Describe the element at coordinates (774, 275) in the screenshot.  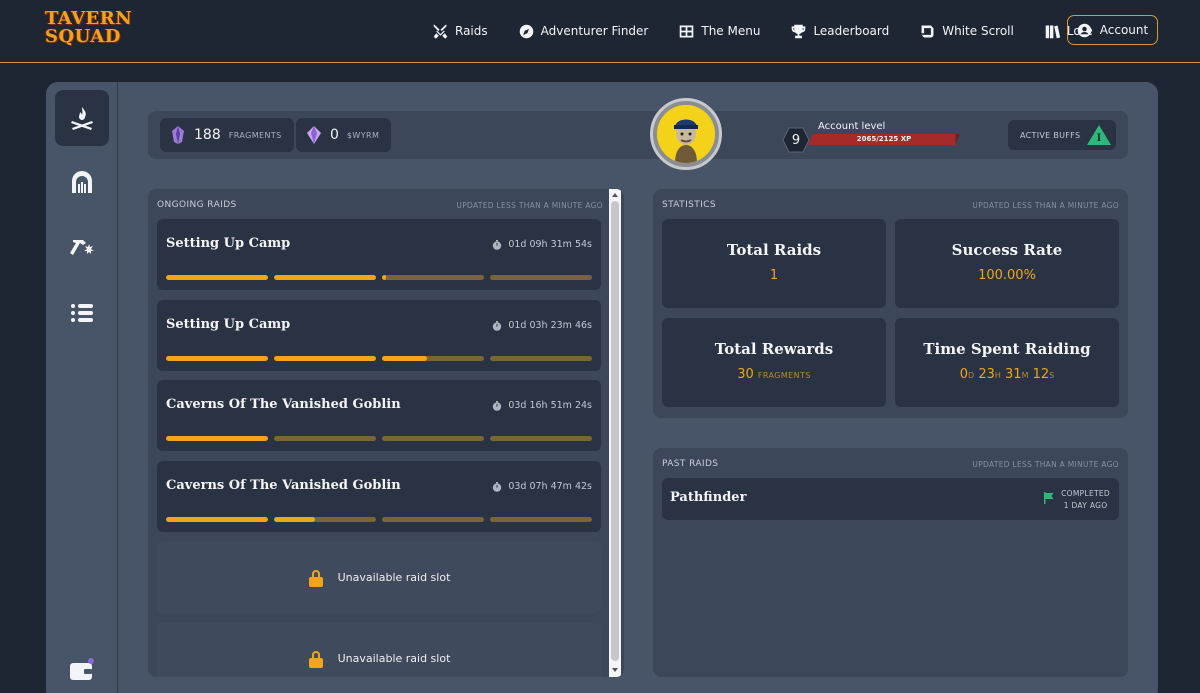
I see `stat-value: 1` at that location.